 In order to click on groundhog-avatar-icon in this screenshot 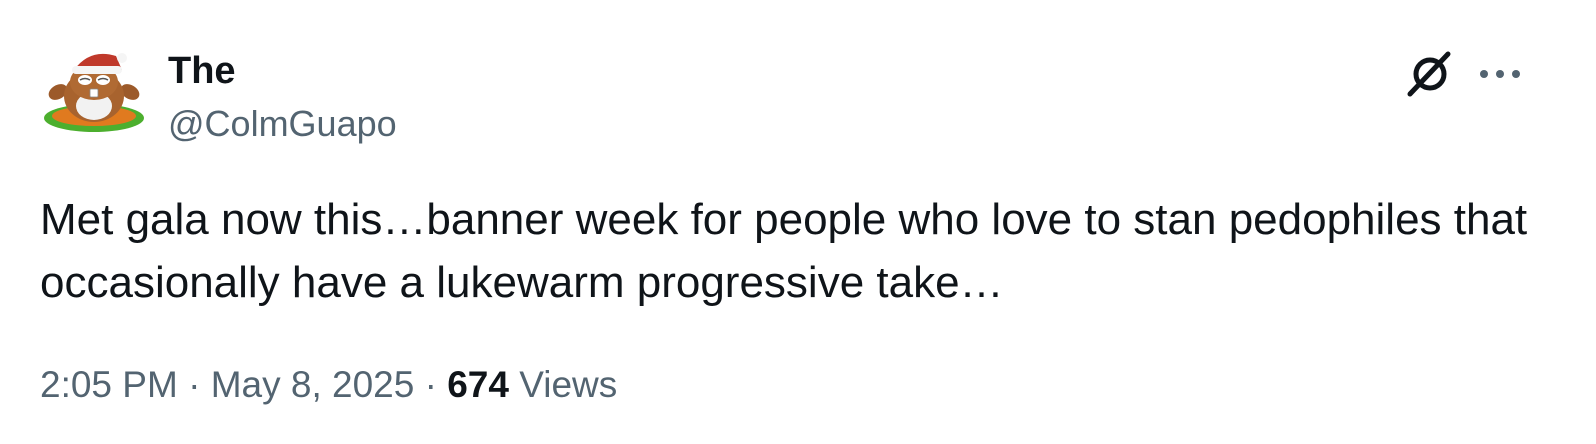, I will do `click(94, 92)`.